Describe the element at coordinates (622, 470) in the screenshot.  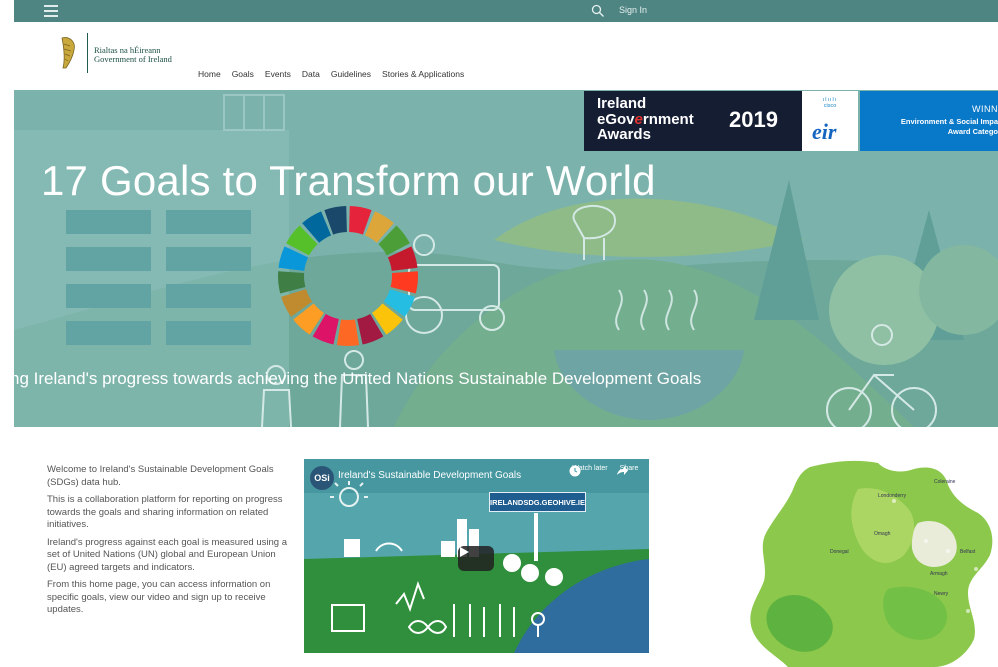
I see `share-icon` at that location.